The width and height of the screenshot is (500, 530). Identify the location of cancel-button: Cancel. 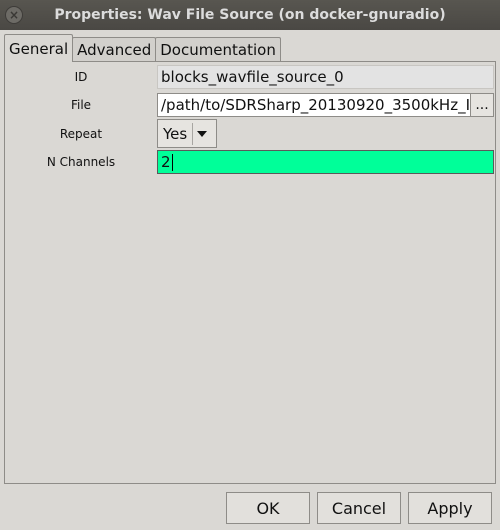
(359, 508).